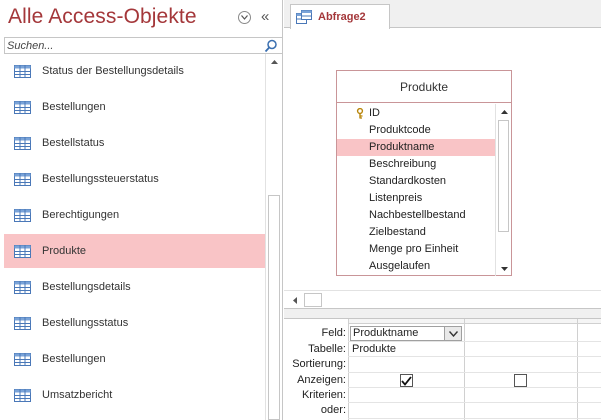 This screenshot has height=420, width=601. Describe the element at coordinates (134, 359) in the screenshot. I see `nav-item-8: Bestellungen` at that location.